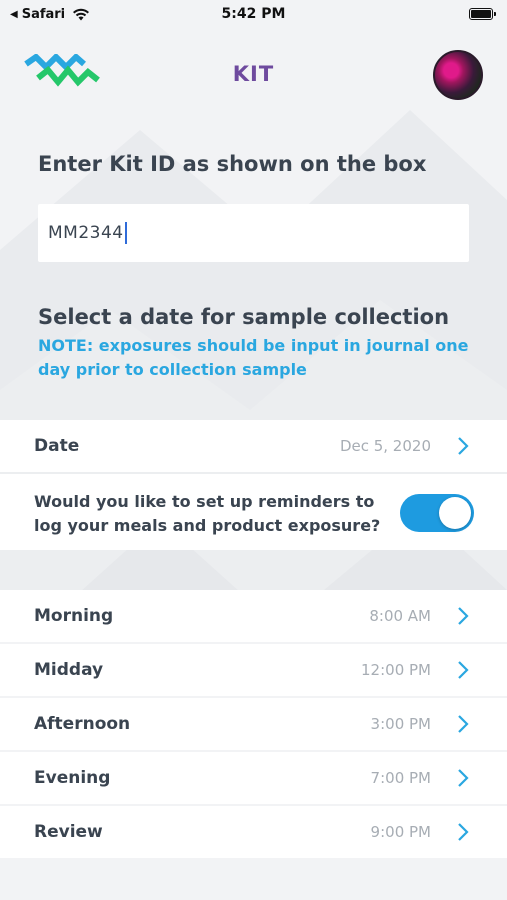 This screenshot has height=900, width=507. What do you see at coordinates (385, 446) in the screenshot?
I see `date-row-value: Dec 5, 2020` at bounding box center [385, 446].